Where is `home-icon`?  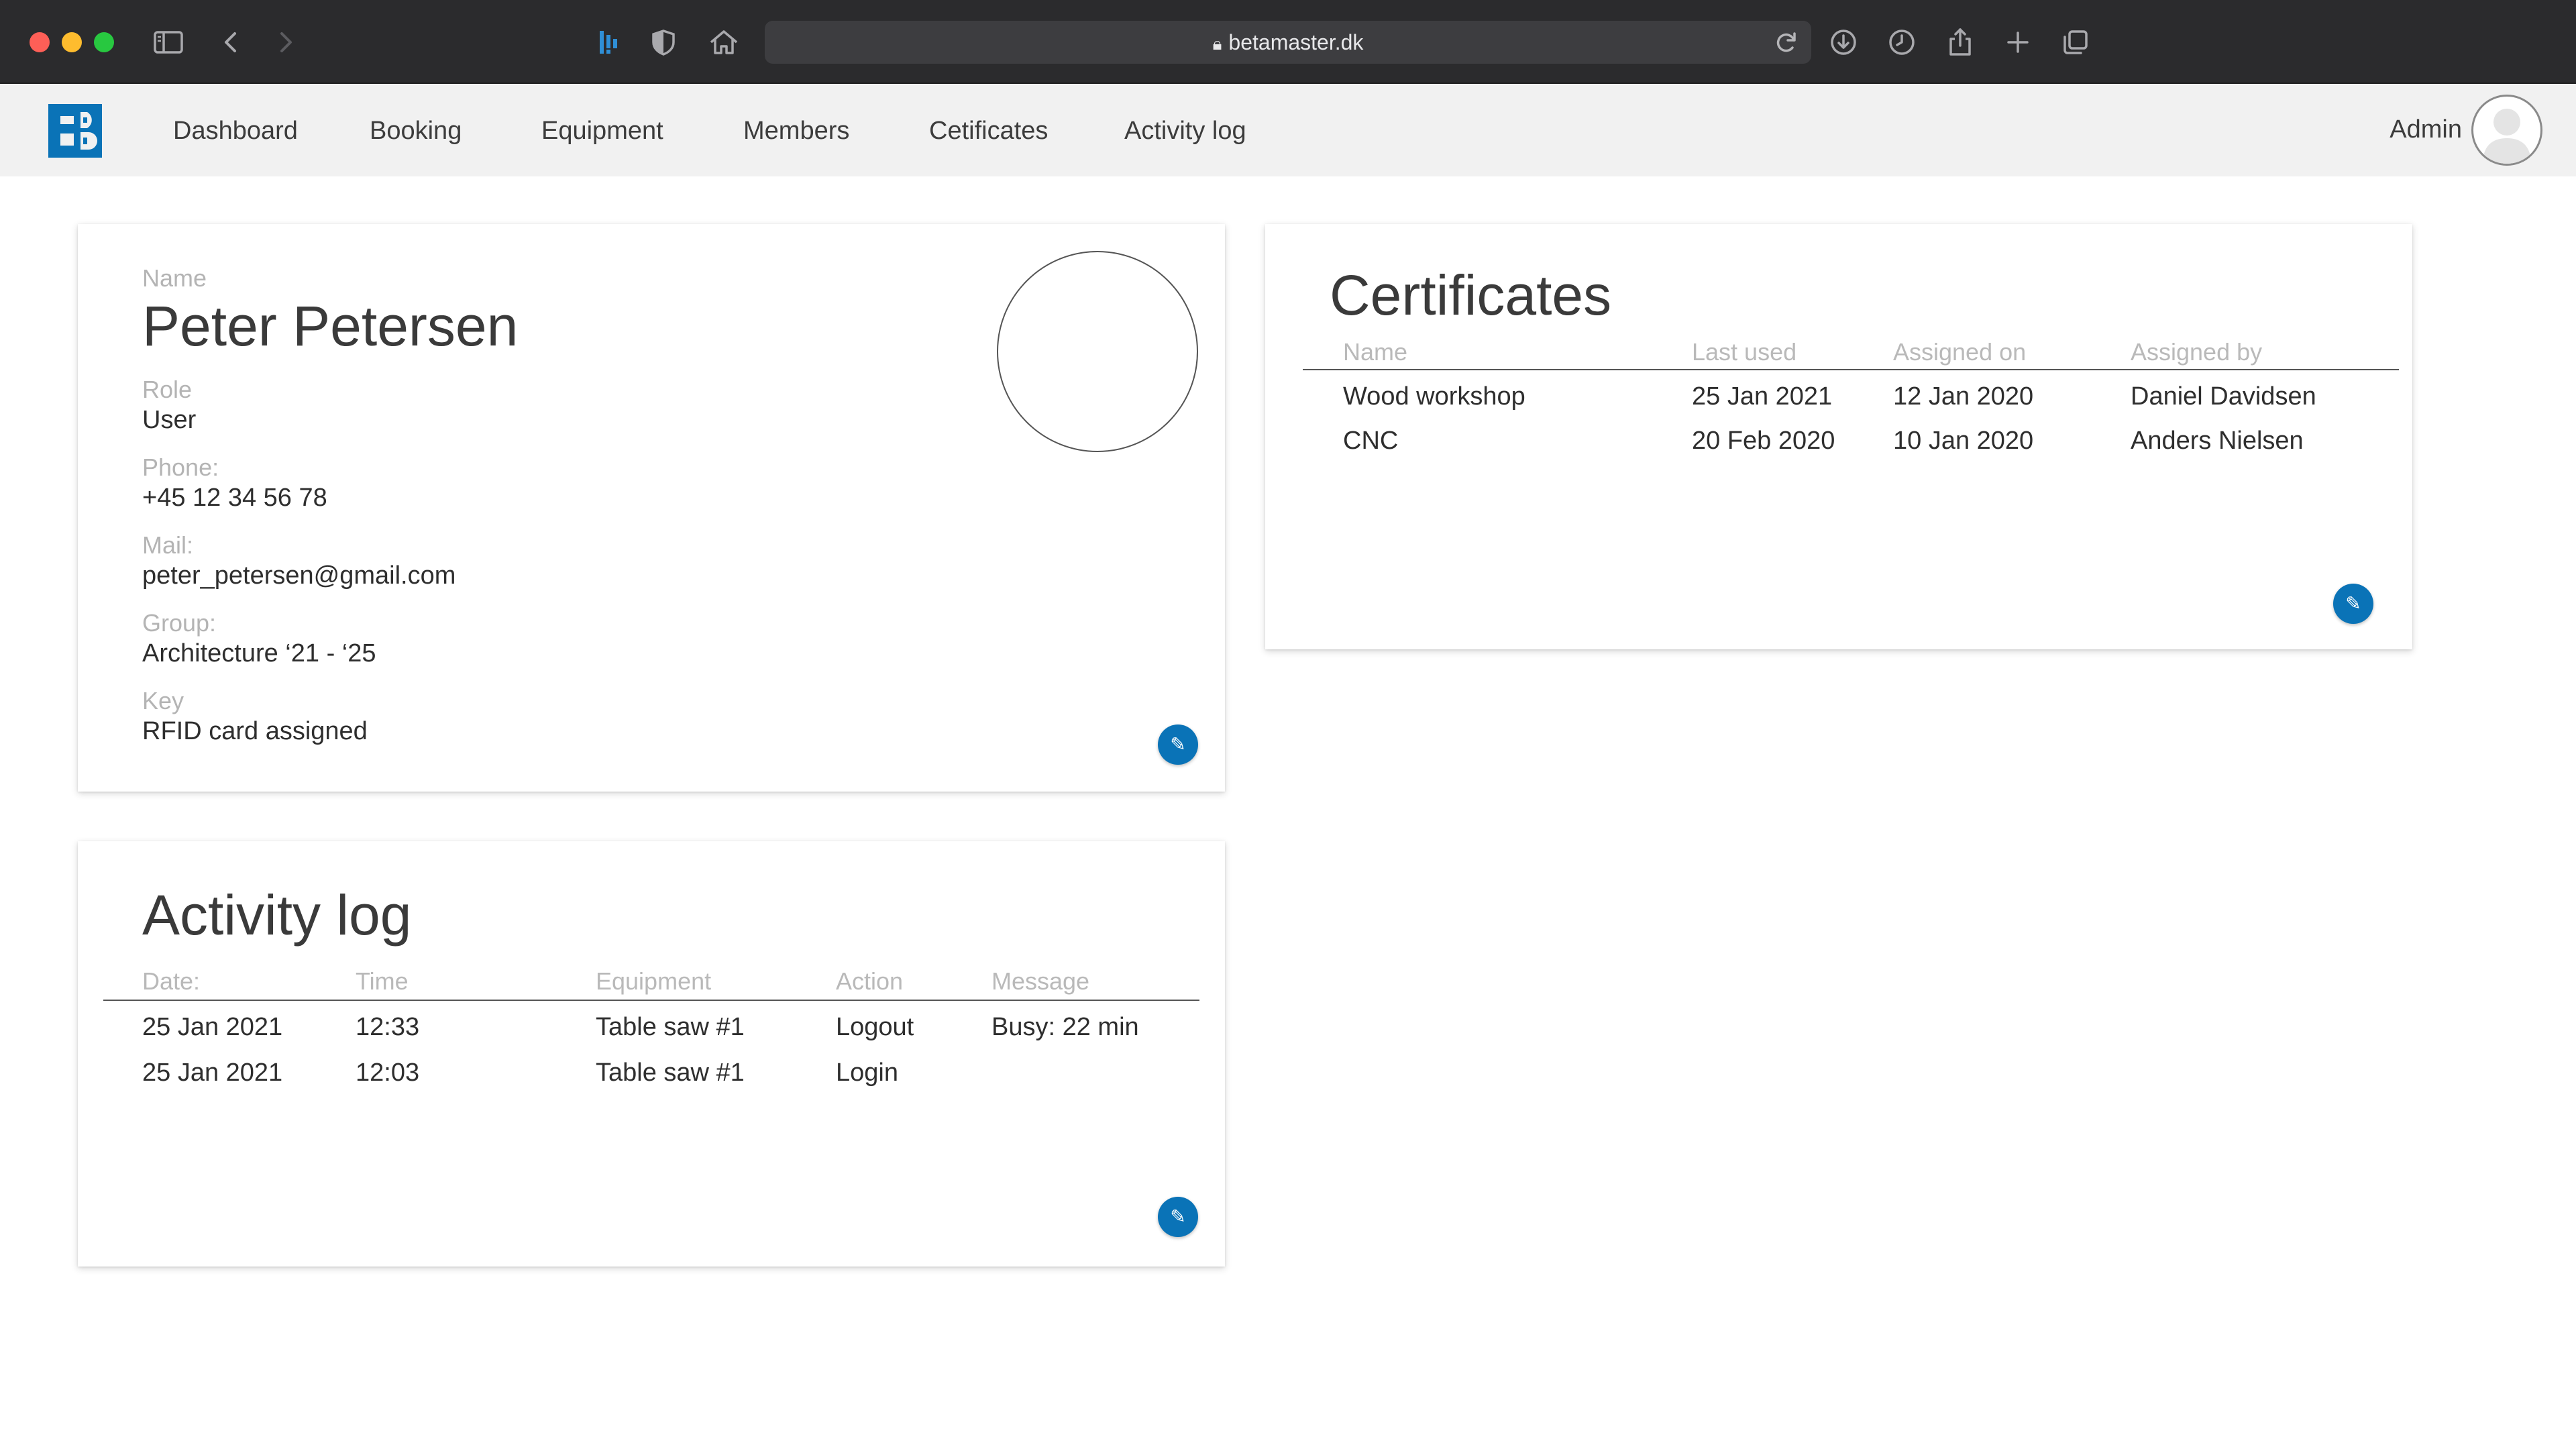
home-icon is located at coordinates (724, 42).